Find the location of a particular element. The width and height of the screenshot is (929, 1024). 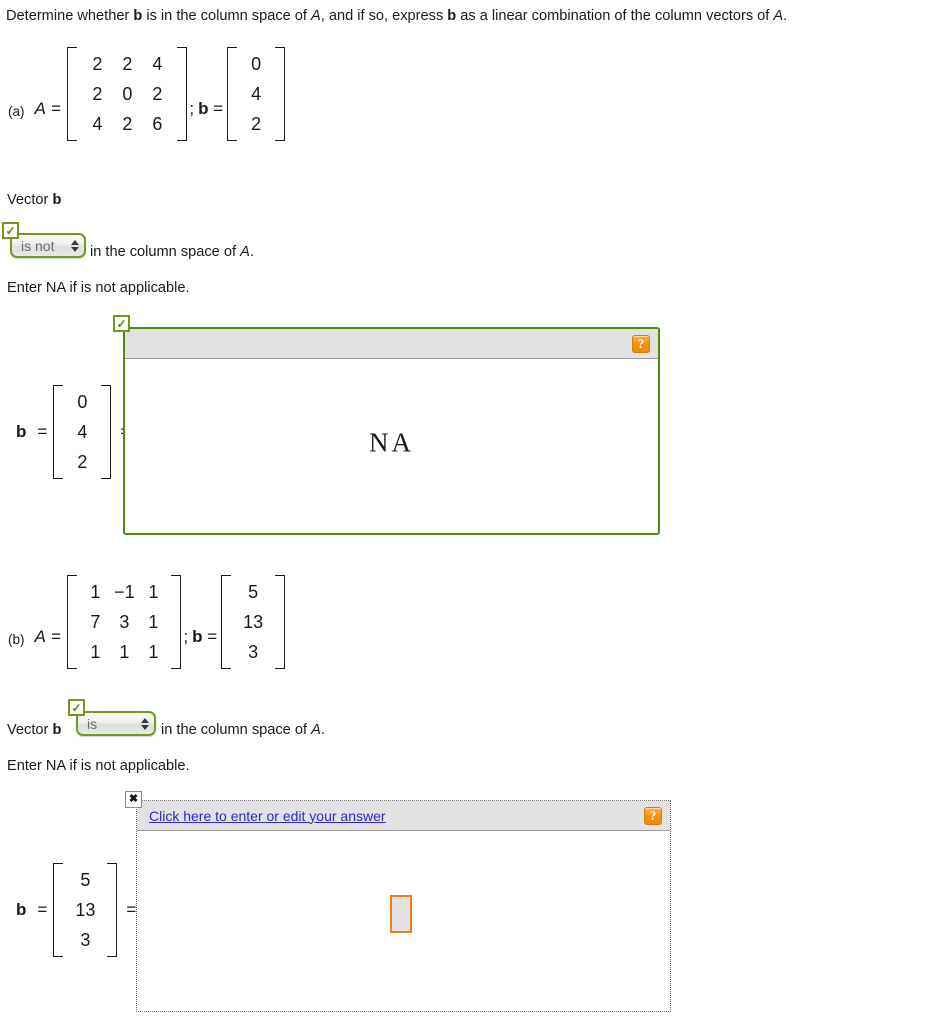

cell: 5 is located at coordinates (253, 592).